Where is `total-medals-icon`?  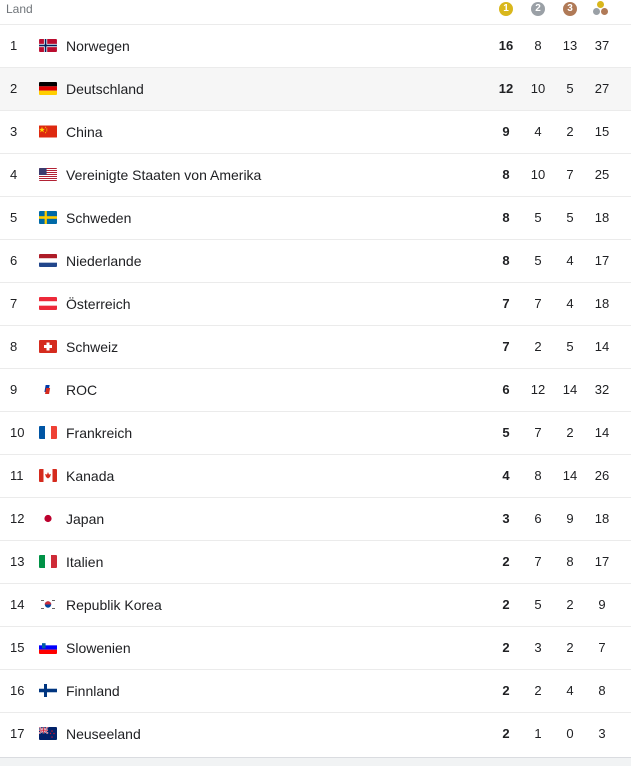 total-medals-icon is located at coordinates (601, 9).